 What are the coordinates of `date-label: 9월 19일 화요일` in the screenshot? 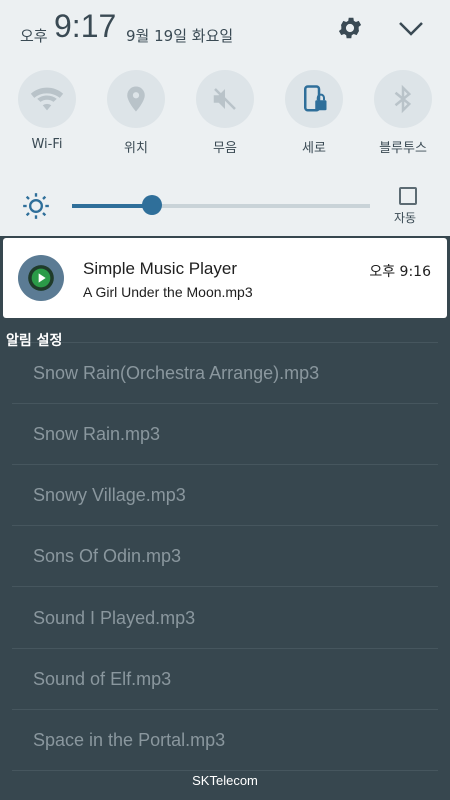 It's located at (180, 36).